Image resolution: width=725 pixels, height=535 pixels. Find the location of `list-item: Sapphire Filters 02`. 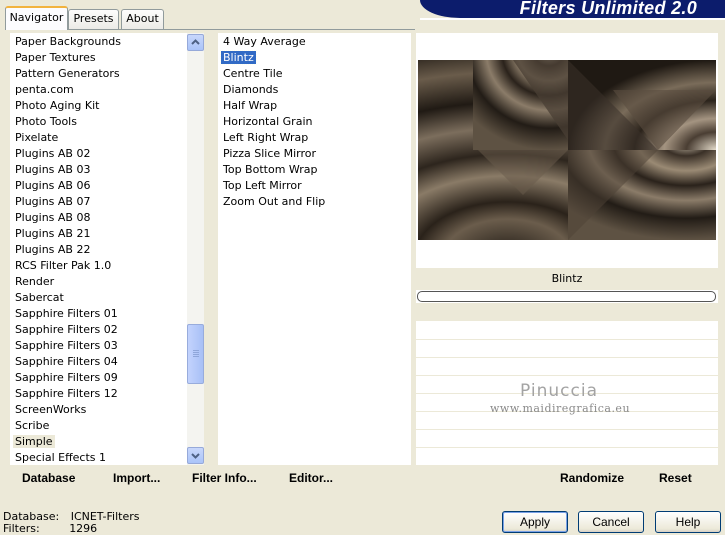

list-item: Sapphire Filters 02 is located at coordinates (66, 330).